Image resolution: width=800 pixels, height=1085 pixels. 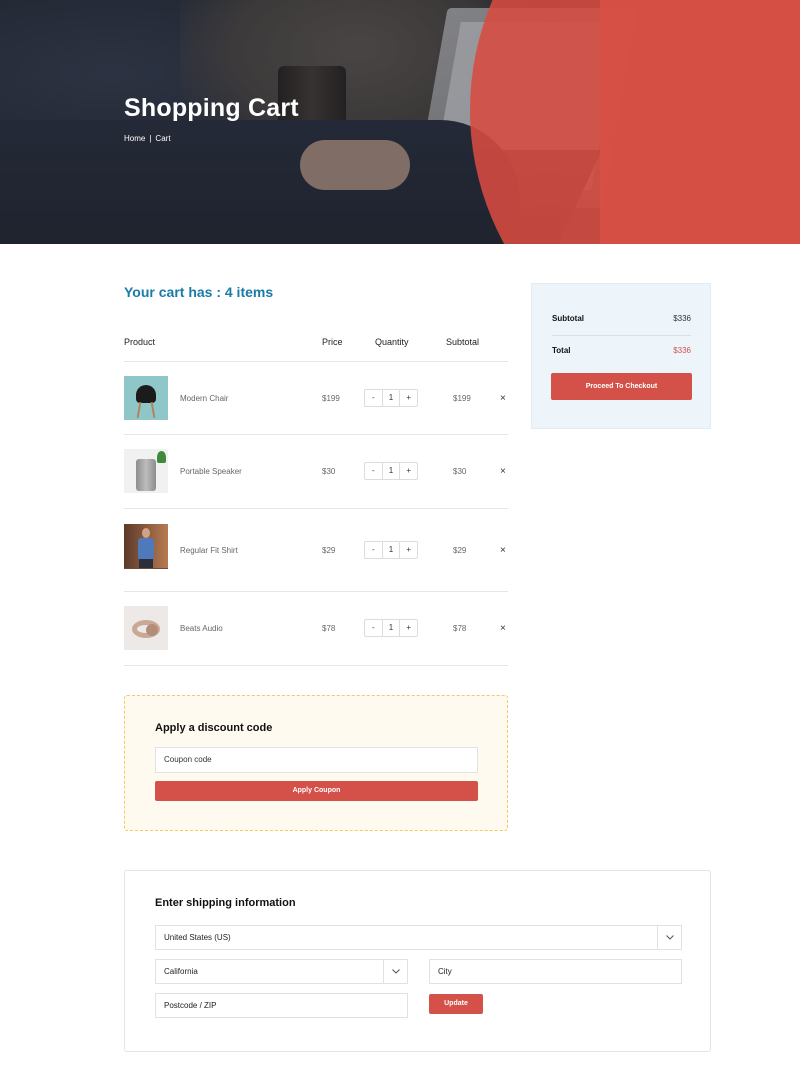 I want to click on product-subtotal: $199, so click(x=462, y=398).